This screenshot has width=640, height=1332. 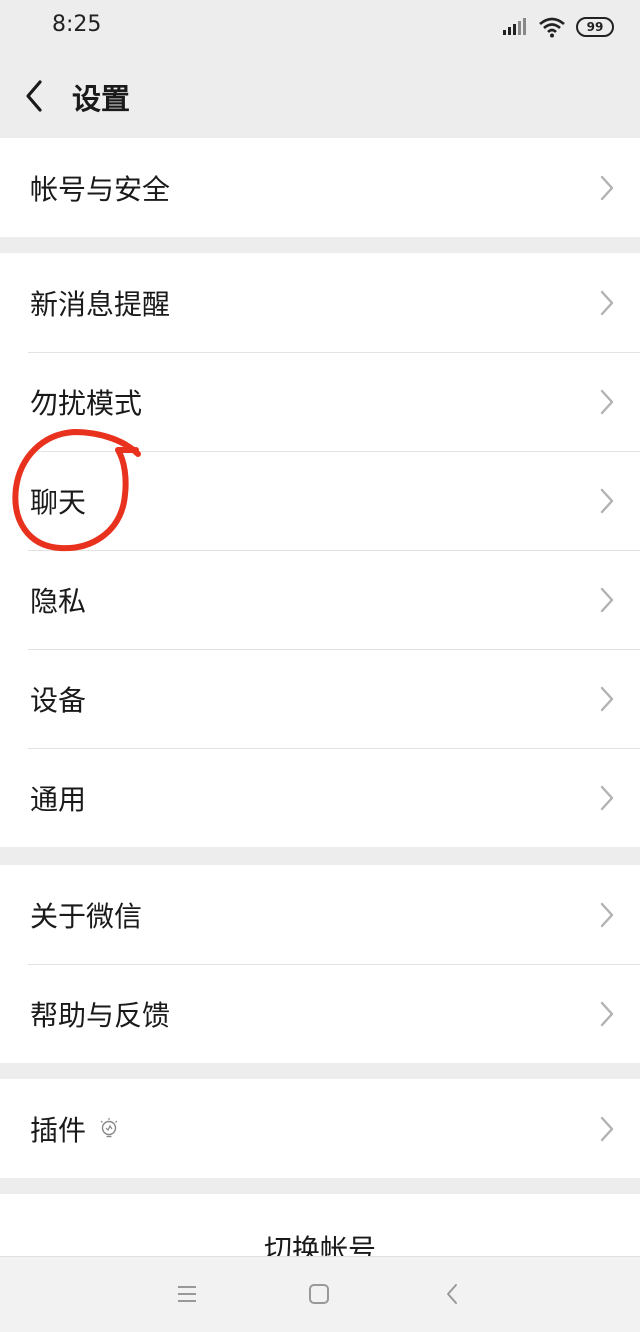 I want to click on status-time: 8:25, so click(x=77, y=24).